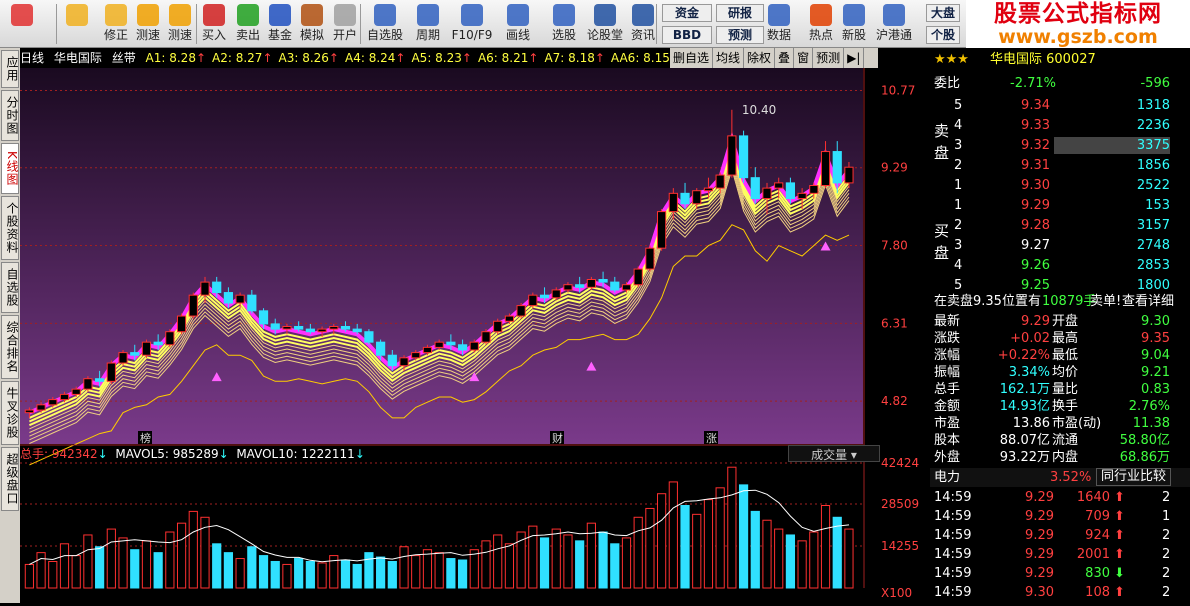 The height and width of the screenshot is (606, 1190). What do you see at coordinates (214, 24) in the screenshot?
I see `toolbar-button-5: 买入` at bounding box center [214, 24].